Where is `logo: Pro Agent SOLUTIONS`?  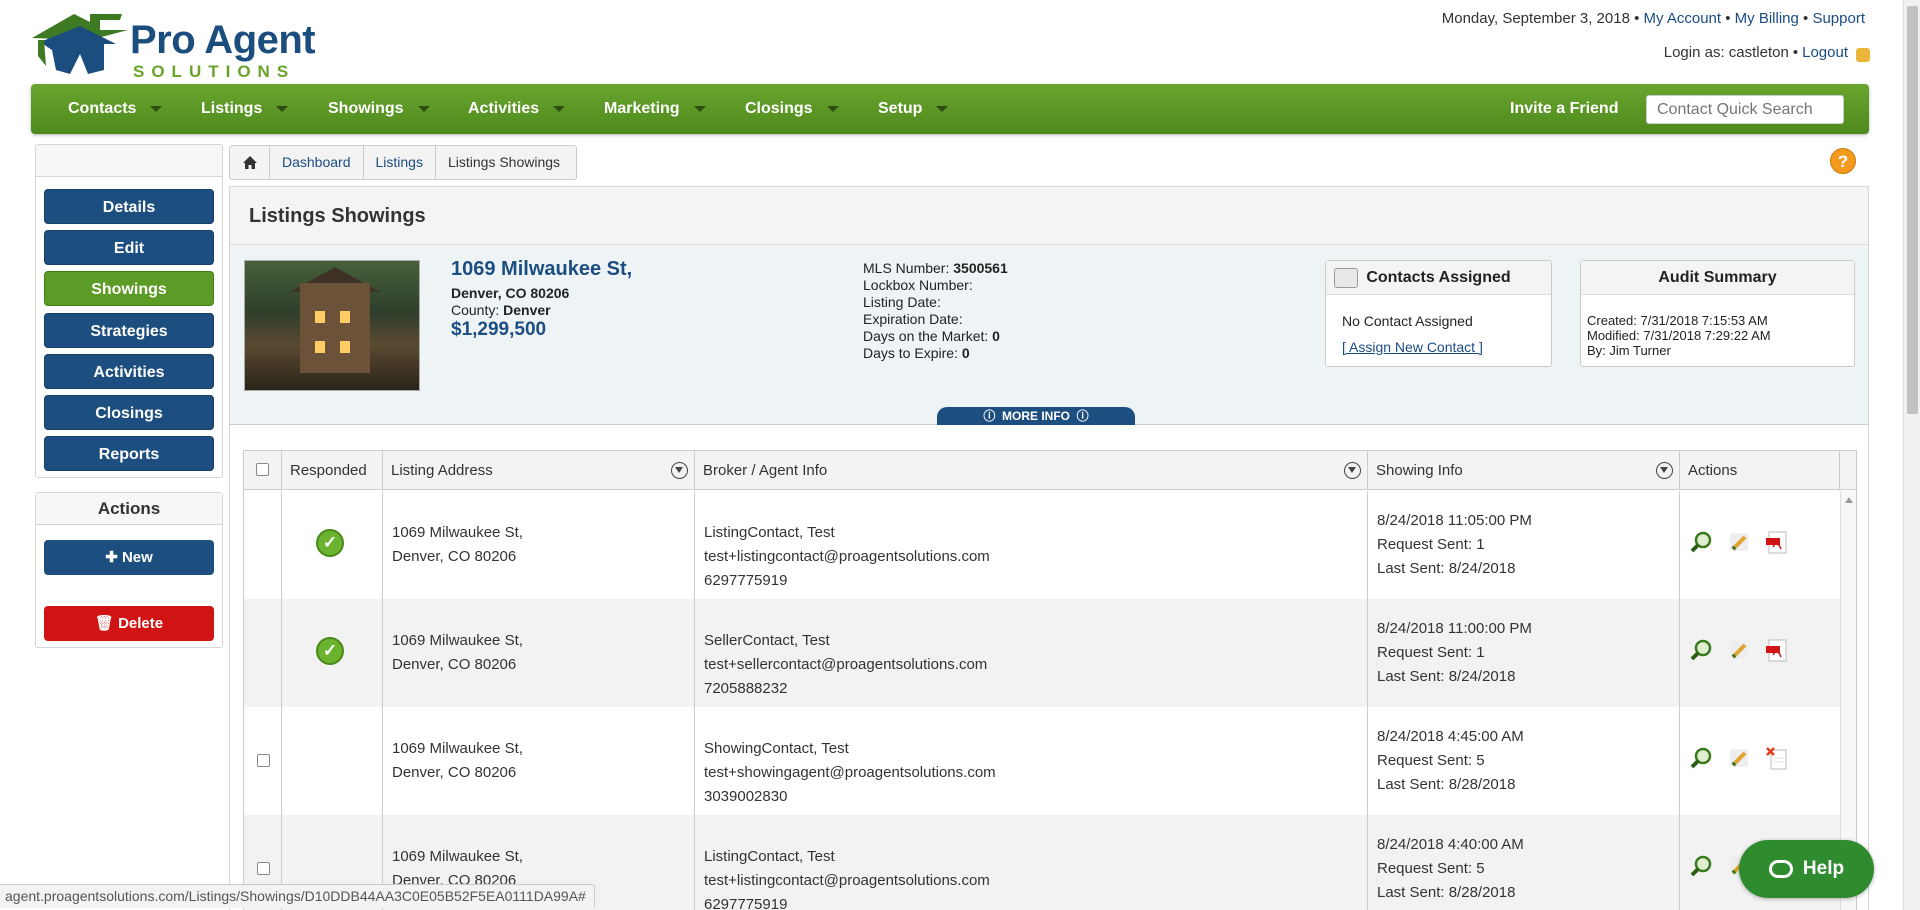
logo: Pro Agent SOLUTIONS is located at coordinates (190, 45).